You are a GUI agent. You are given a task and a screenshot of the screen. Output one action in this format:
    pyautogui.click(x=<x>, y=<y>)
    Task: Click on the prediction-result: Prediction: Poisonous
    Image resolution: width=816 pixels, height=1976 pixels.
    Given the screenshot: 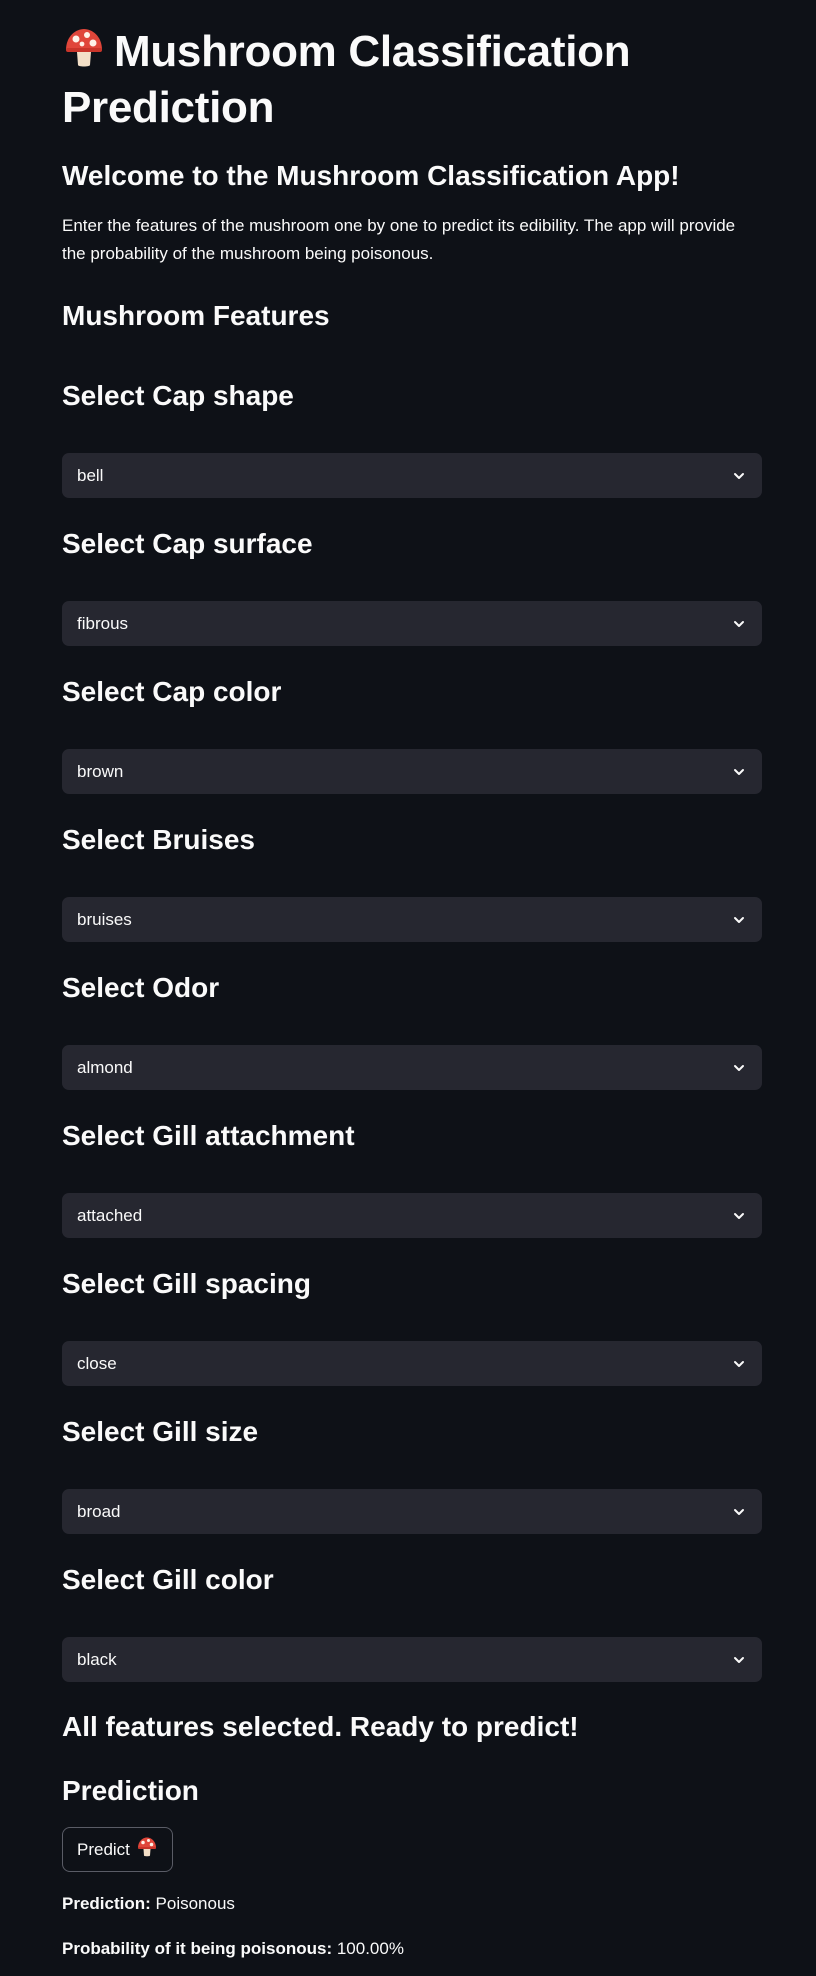 What is the action you would take?
    pyautogui.click(x=148, y=1904)
    